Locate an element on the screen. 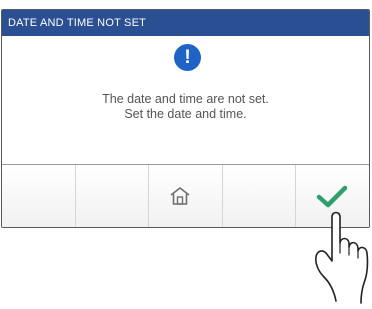 This screenshot has height=309, width=372. message-line-2: Set the date and time. is located at coordinates (185, 114).